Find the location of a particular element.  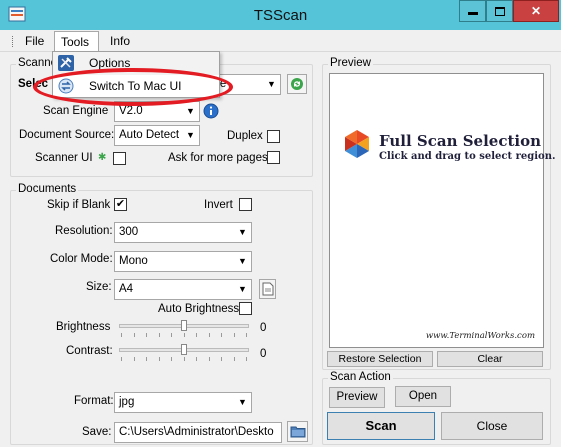

menu-item-options-label: Options is located at coordinates (110, 63).